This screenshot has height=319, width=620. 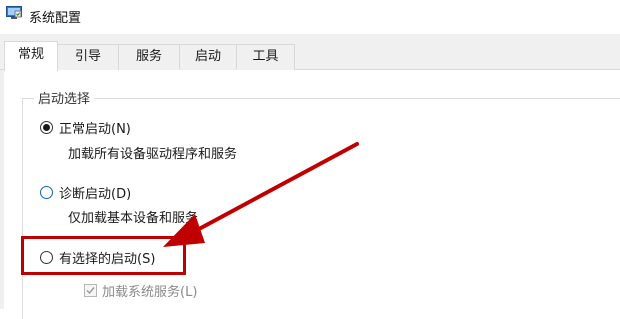 What do you see at coordinates (95, 129) in the screenshot?
I see `normal-startup-label: 正常启动(N)` at bounding box center [95, 129].